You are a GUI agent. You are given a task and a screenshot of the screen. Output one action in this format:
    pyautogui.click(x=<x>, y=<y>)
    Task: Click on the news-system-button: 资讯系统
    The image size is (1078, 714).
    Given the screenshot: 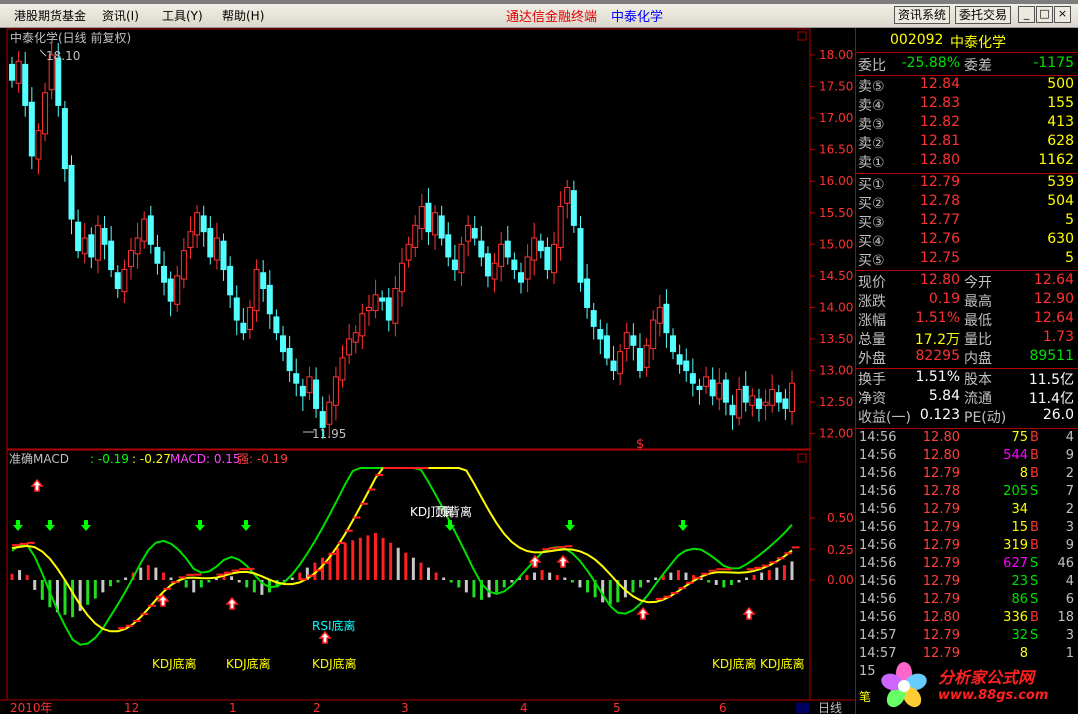 What is the action you would take?
    pyautogui.click(x=922, y=15)
    